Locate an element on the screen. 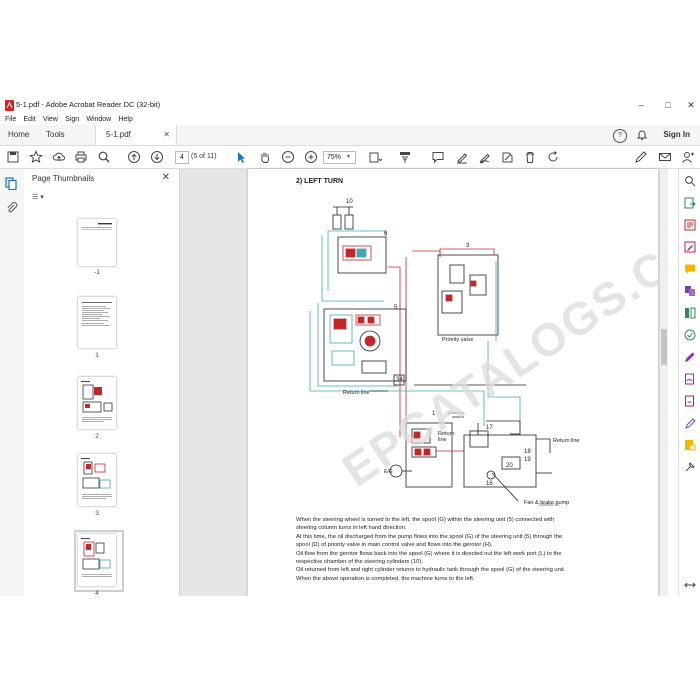 The height and width of the screenshot is (700, 700). comment-tool-icon is located at coordinates (690, 269).